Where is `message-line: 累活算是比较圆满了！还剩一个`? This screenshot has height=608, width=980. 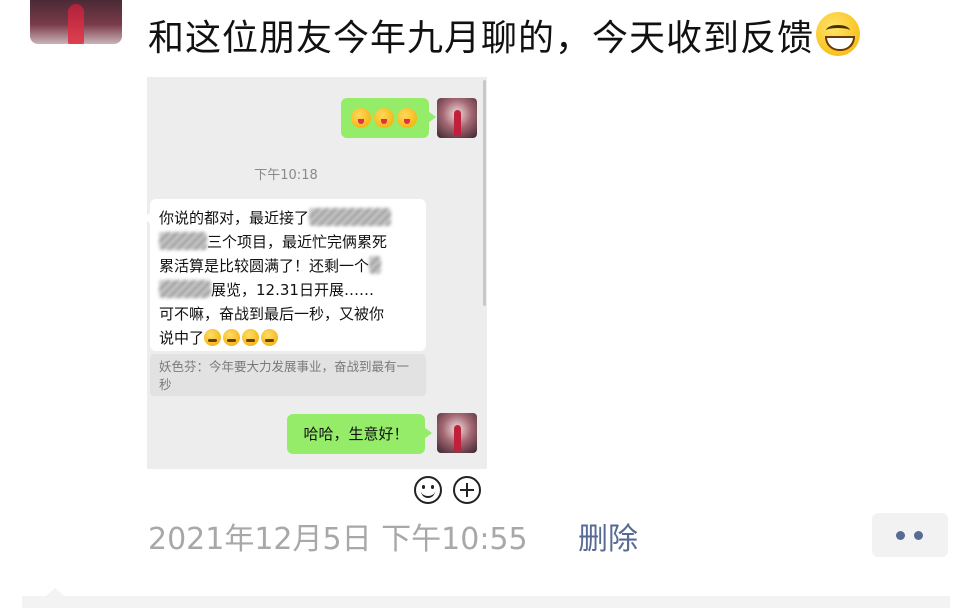
message-line: 累活算是比较圆满了！还剩一个 is located at coordinates (275, 266).